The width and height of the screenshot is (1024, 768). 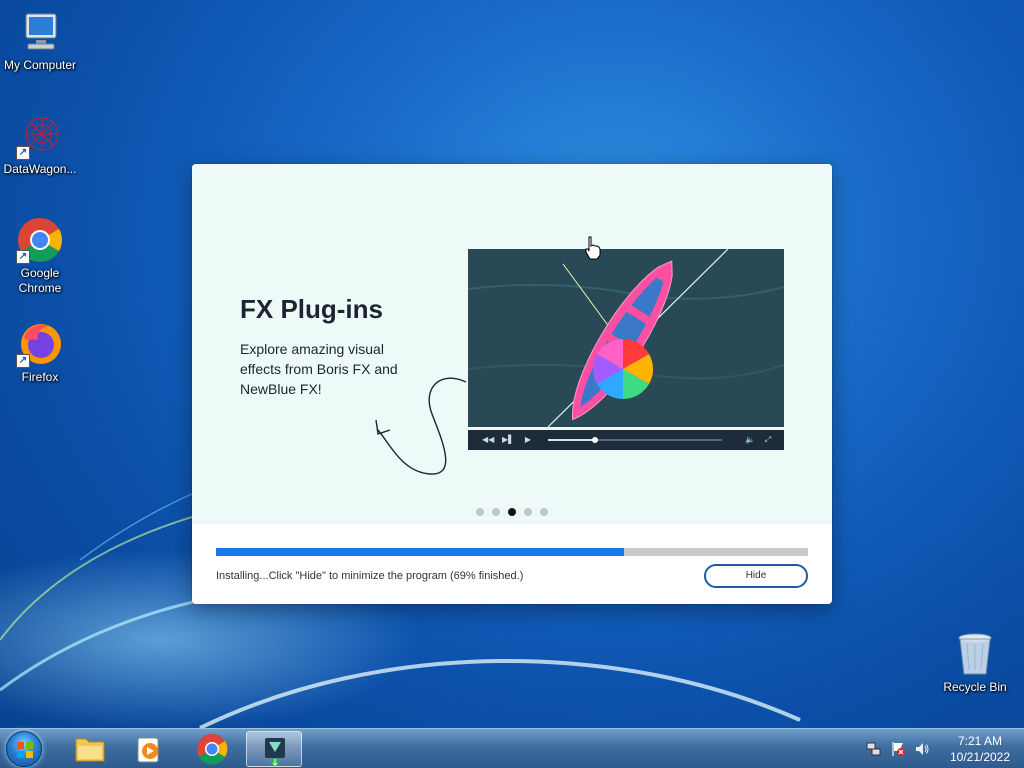 What do you see at coordinates (635, 440) in the screenshot?
I see `video-seek-bar` at bounding box center [635, 440].